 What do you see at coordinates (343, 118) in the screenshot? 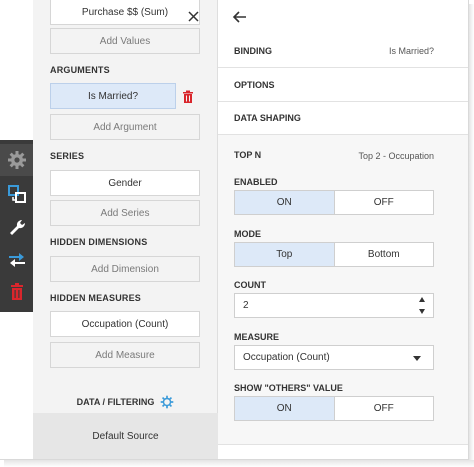
I see `data-shaping-row: DATA SHAPING` at bounding box center [343, 118].